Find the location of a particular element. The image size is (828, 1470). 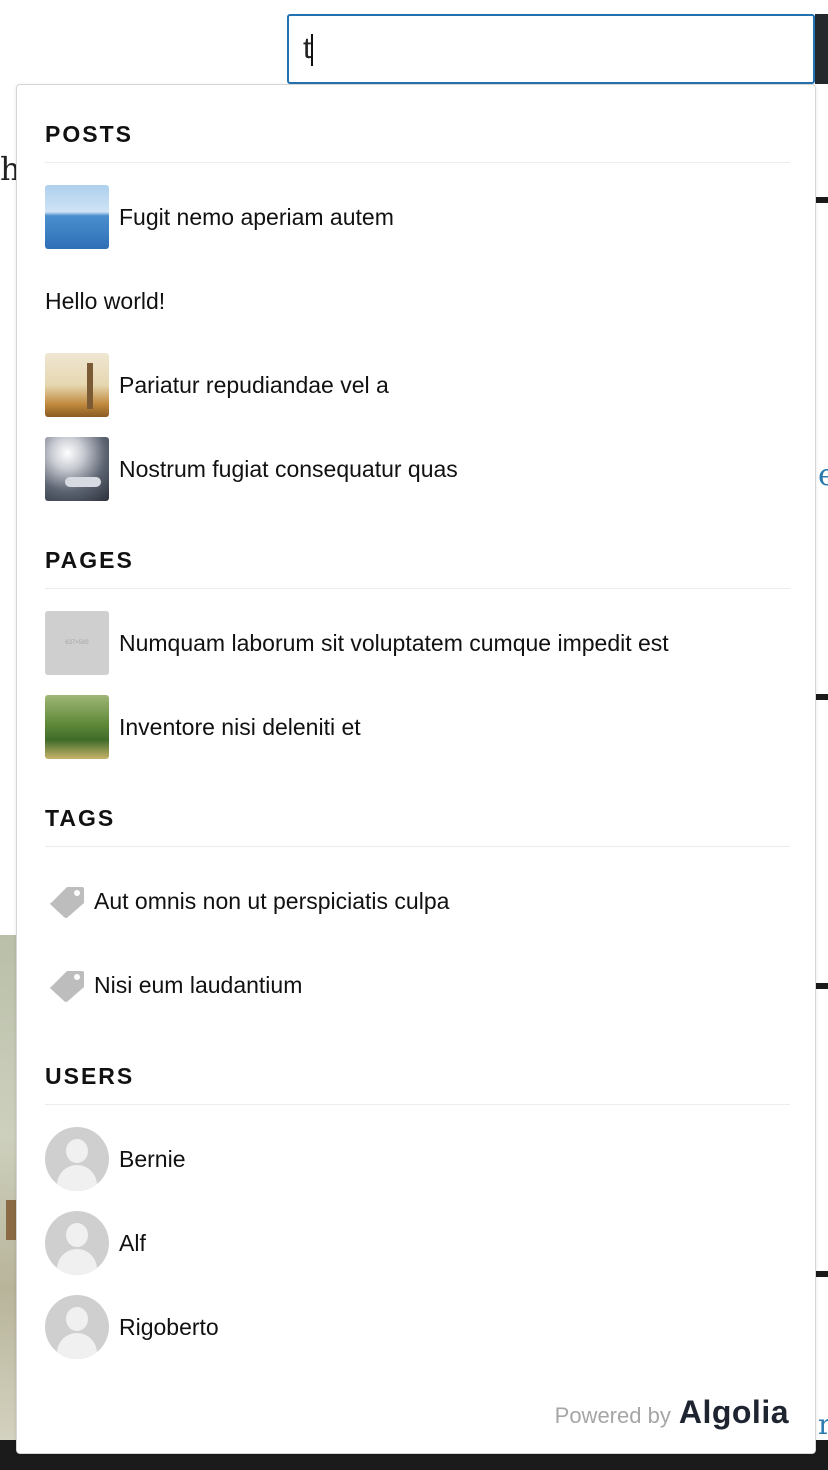

suggestion-label: Alf is located at coordinates (132, 1242).